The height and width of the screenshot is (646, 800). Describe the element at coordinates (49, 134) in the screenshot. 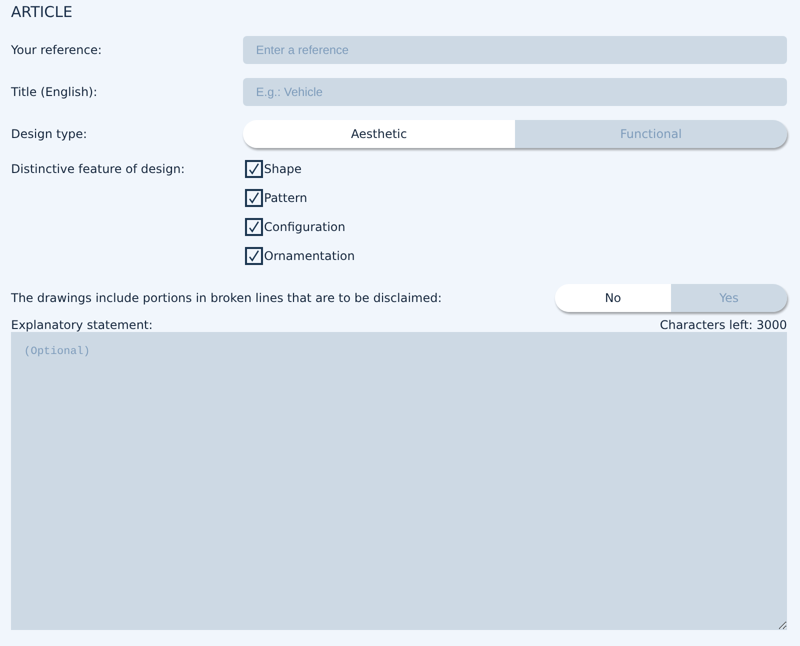

I see `field-label: Design type:` at that location.